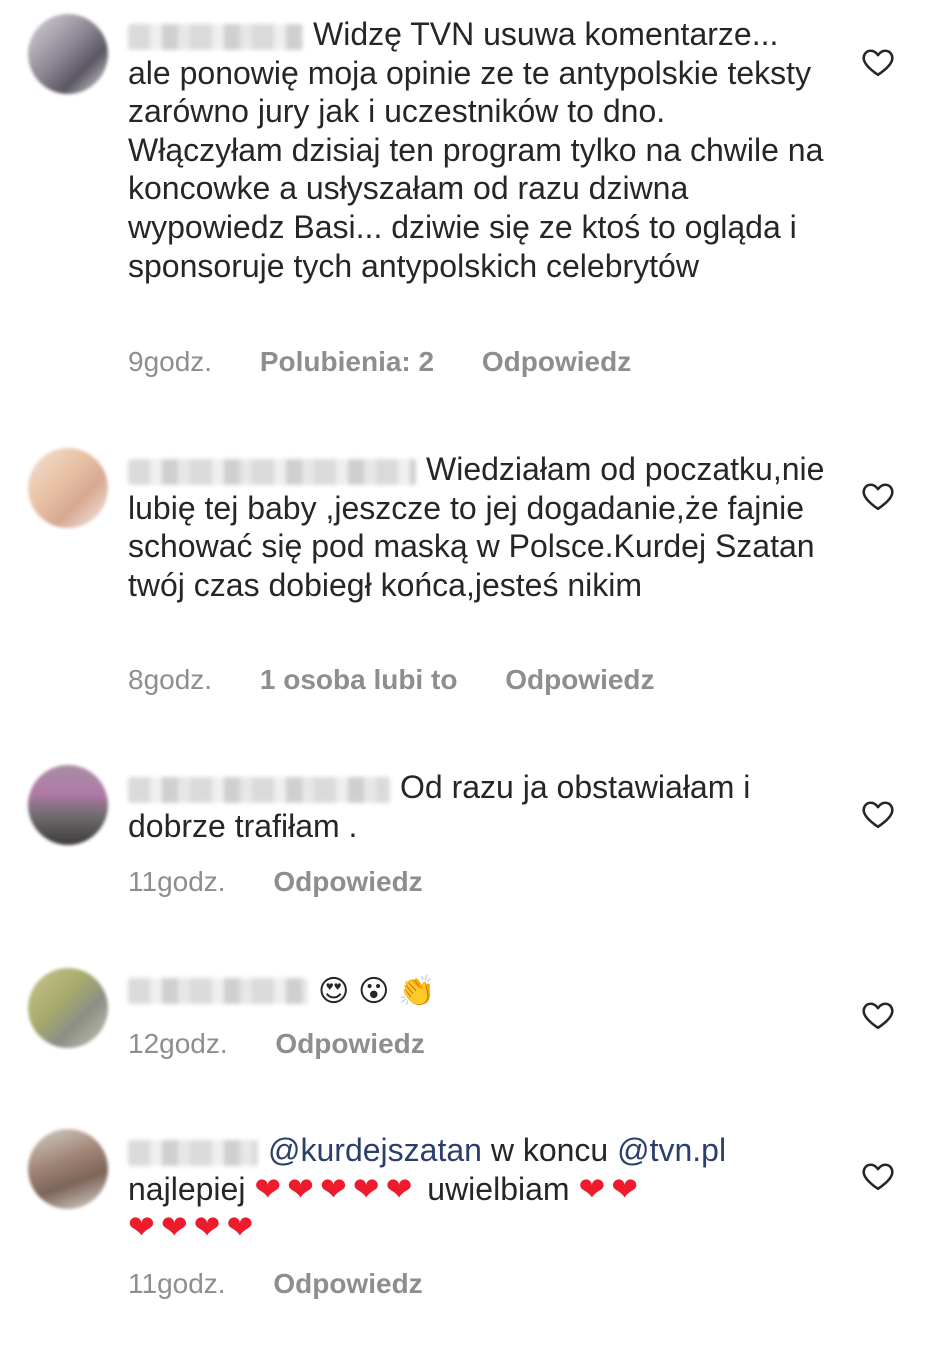 The image size is (946, 1352). What do you see at coordinates (170, 679) in the screenshot?
I see `timestamp: 8godz.` at bounding box center [170, 679].